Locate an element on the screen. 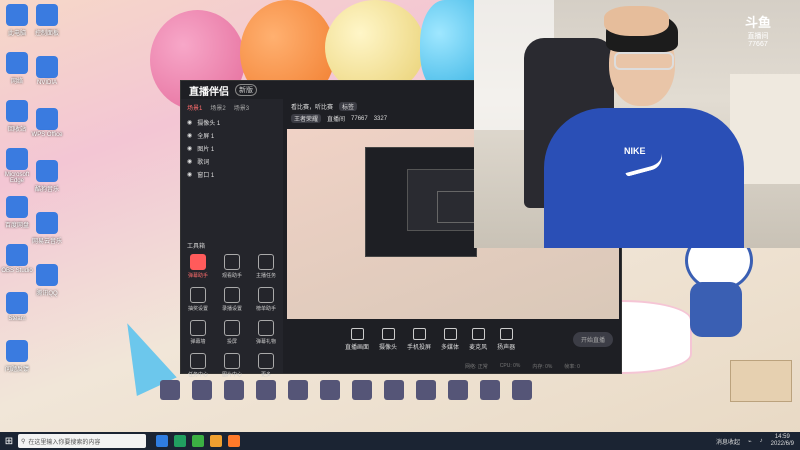  scene-item: ◉ 窗口 1 is located at coordinates (232, 174).